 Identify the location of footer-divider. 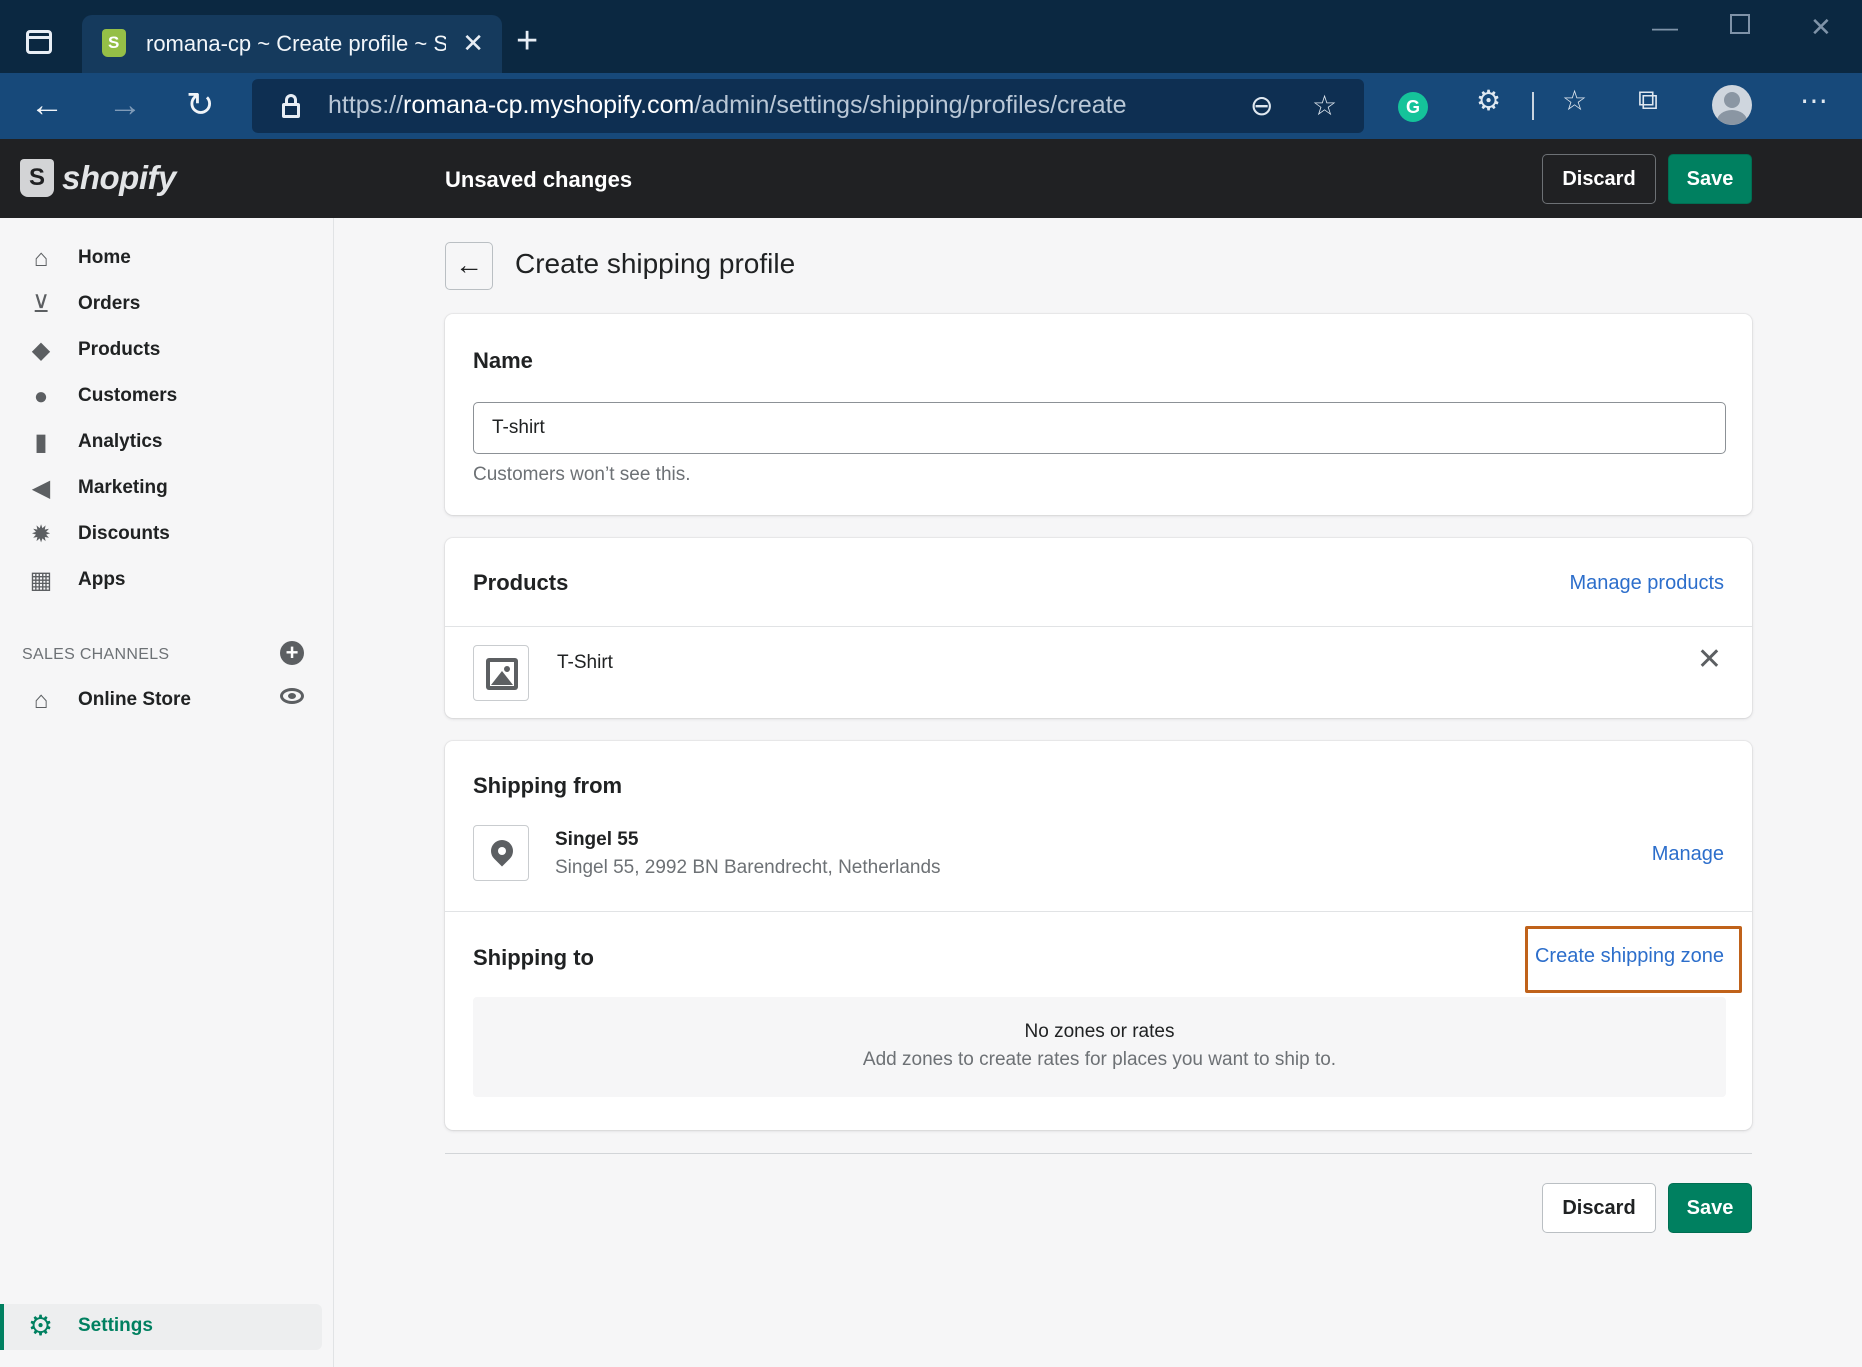
(1098, 1153).